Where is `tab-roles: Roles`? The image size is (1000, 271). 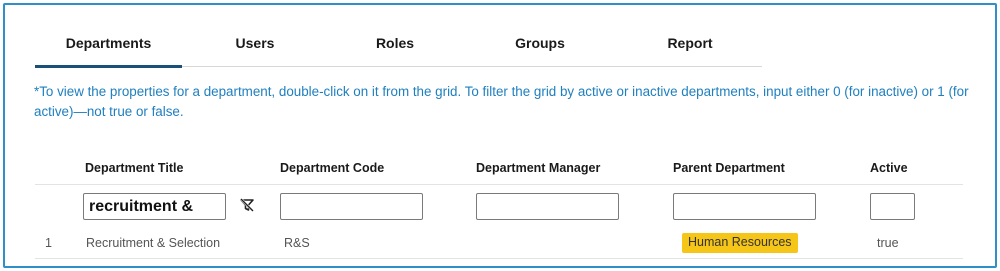 tab-roles: Roles is located at coordinates (395, 51).